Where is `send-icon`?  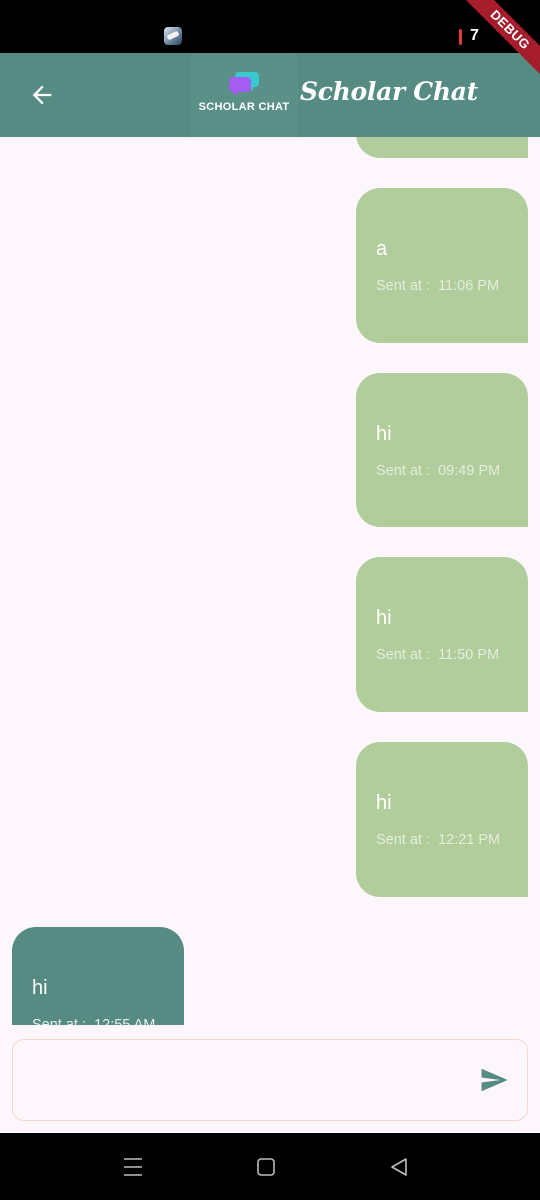 send-icon is located at coordinates (494, 1080).